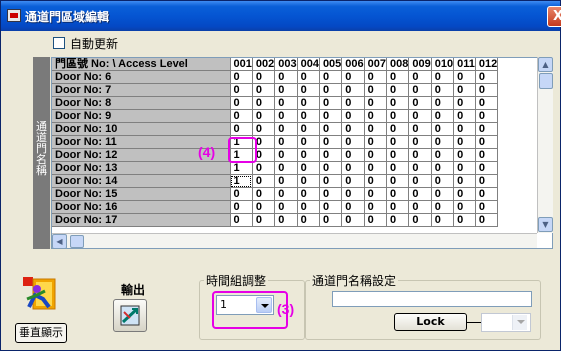  I want to click on grid-column-header: 001, so click(241, 64).